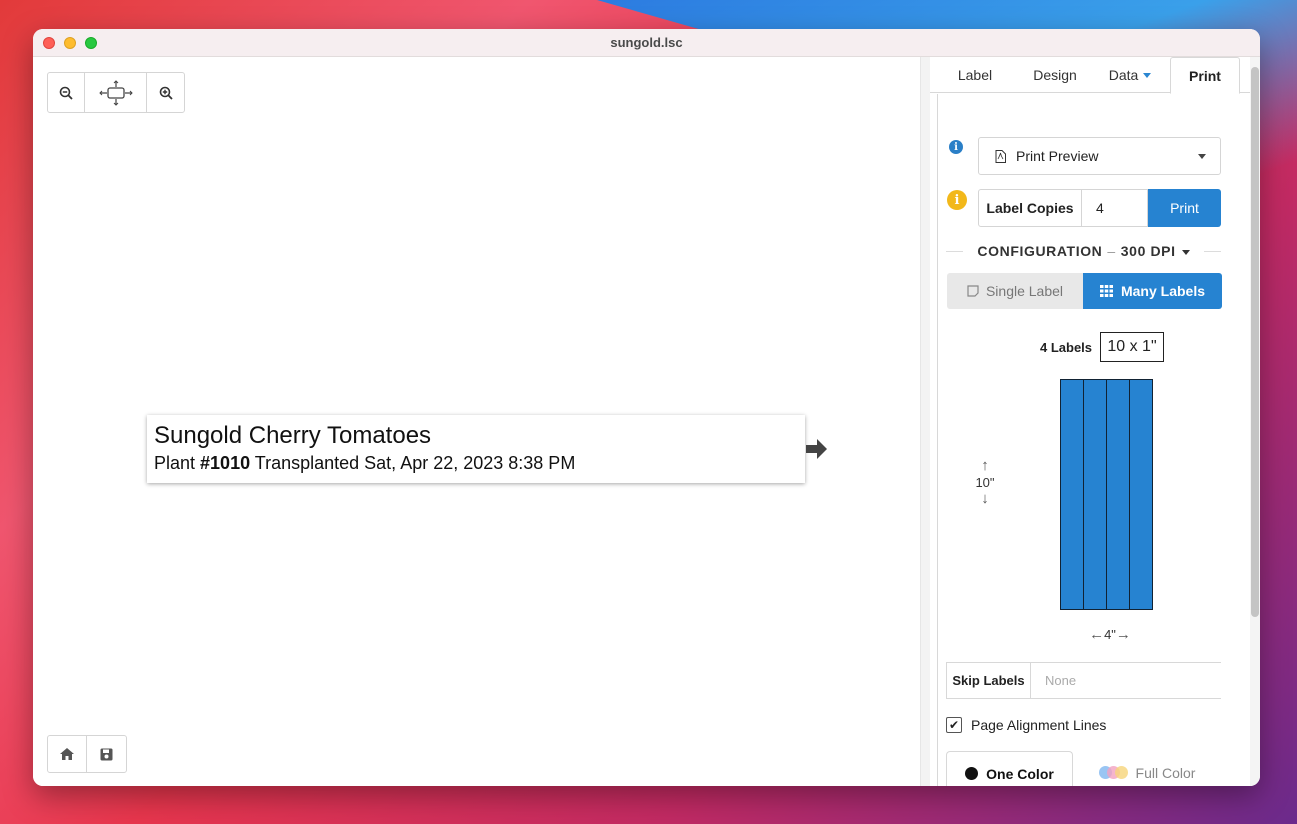 The height and width of the screenshot is (824, 1297). Describe the element at coordinates (293, 435) in the screenshot. I see `label-title-text: Sungold Cherry Tomatoes` at that location.